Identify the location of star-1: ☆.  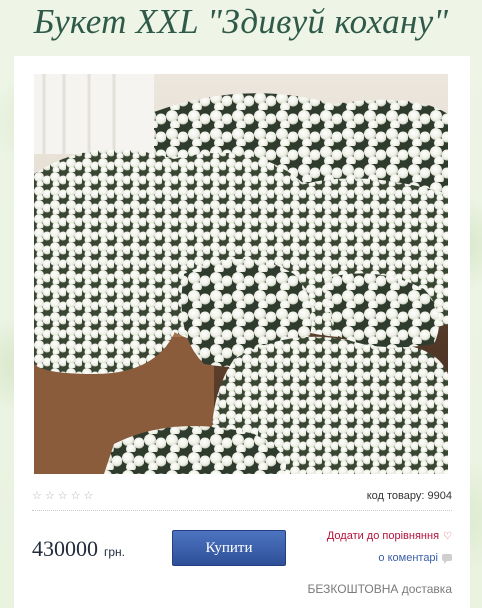
(37, 496).